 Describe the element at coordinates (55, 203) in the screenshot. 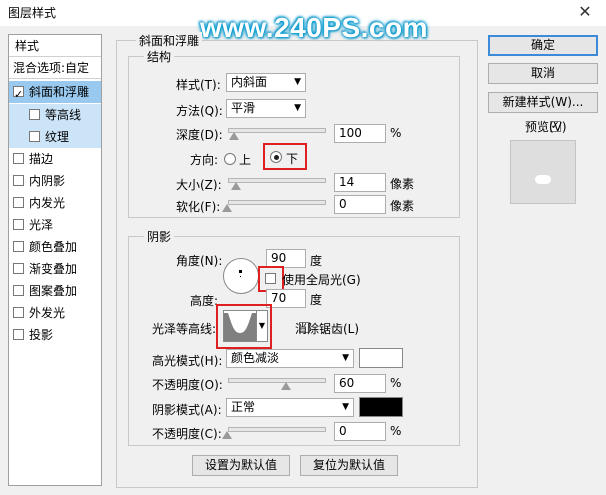

I see `style-item-inner-glow: 内发光` at that location.